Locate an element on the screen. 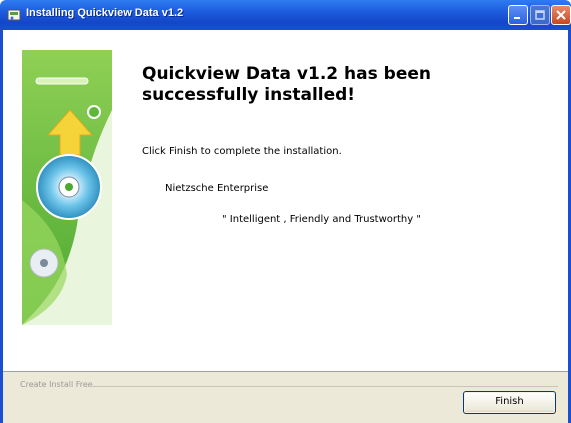  minimize-icon is located at coordinates (517, 18).